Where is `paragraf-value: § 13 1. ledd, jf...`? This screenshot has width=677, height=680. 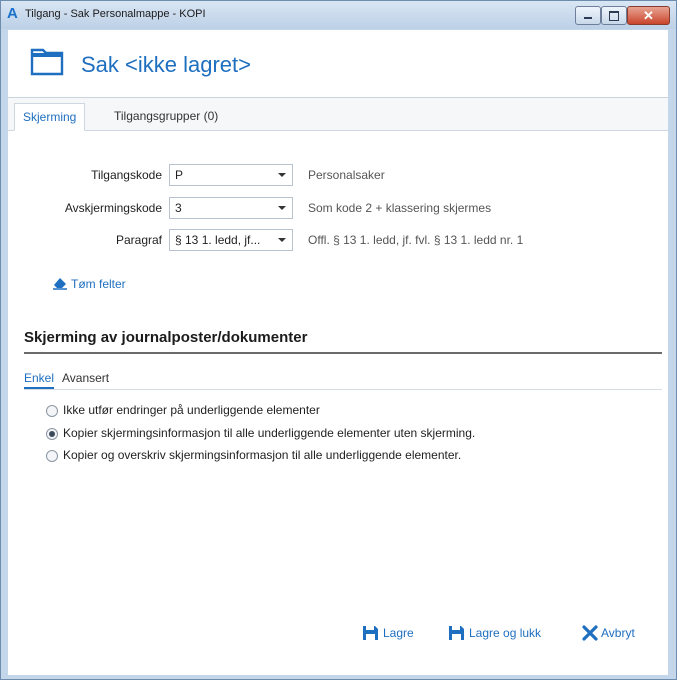
paragraf-value: § 13 1. ledd, jf... is located at coordinates (218, 240).